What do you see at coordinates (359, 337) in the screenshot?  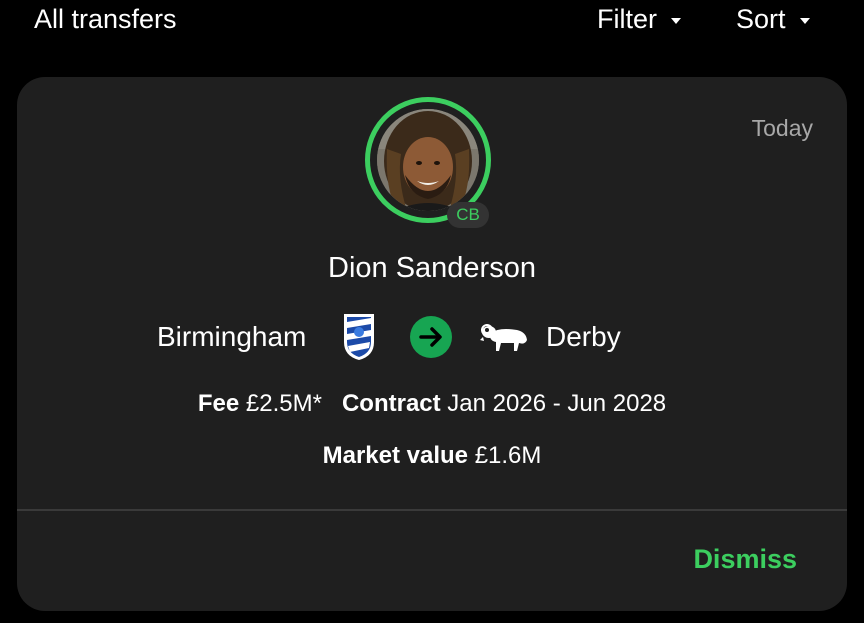 I see `birmingham-crest-icon` at bounding box center [359, 337].